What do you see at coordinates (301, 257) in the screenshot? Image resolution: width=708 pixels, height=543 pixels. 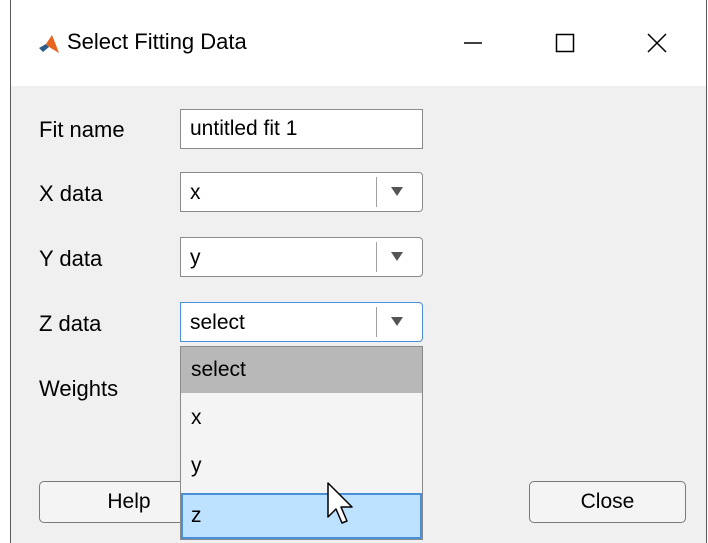 I see `y-data-dropdown: y` at bounding box center [301, 257].